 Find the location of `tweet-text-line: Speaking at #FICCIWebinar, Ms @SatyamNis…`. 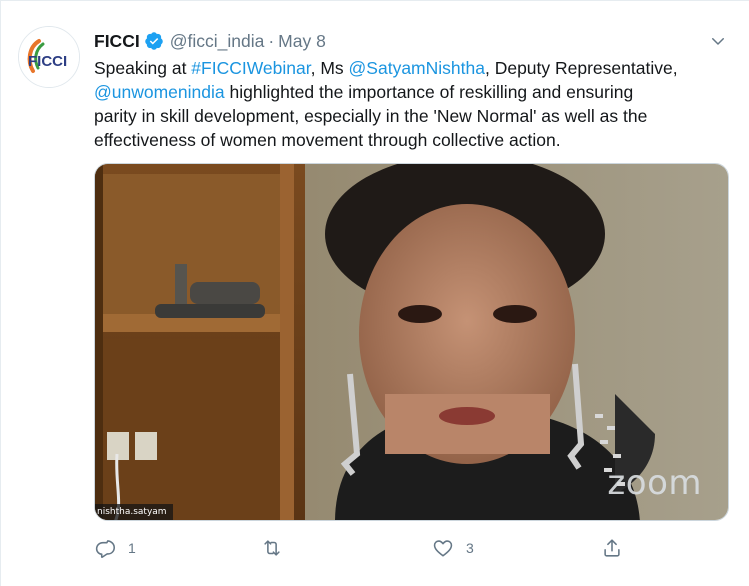

tweet-text-line: Speaking at #FICCIWebinar, Ms @SatyamNis… is located at coordinates (406, 68).